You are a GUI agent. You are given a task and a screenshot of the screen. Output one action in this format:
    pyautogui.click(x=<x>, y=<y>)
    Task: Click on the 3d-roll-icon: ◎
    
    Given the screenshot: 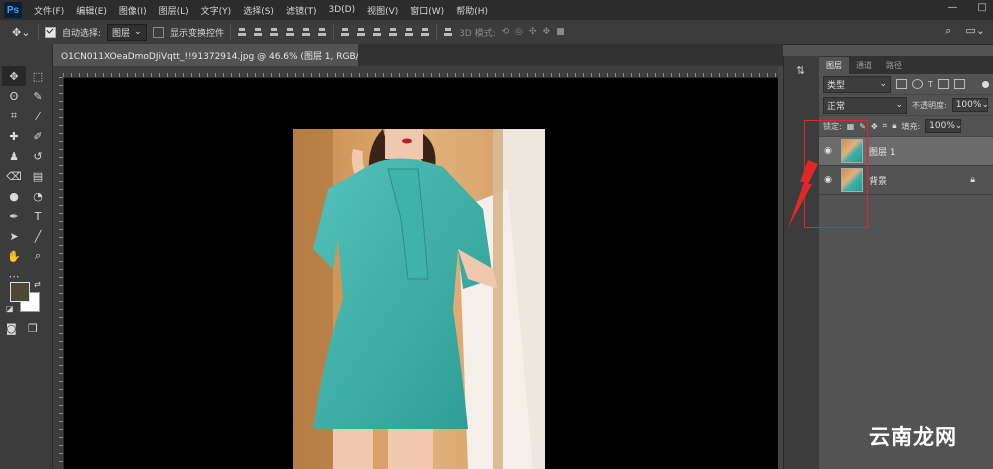 What is the action you would take?
    pyautogui.click(x=519, y=32)
    